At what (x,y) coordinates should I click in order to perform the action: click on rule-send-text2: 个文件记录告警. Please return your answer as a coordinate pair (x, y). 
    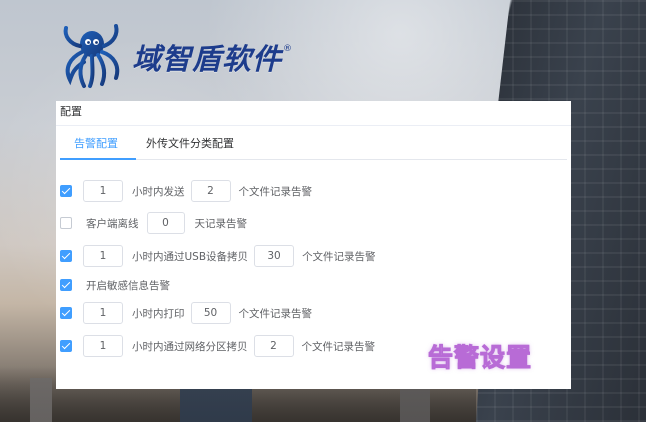
    Looking at the image, I should click on (275, 191).